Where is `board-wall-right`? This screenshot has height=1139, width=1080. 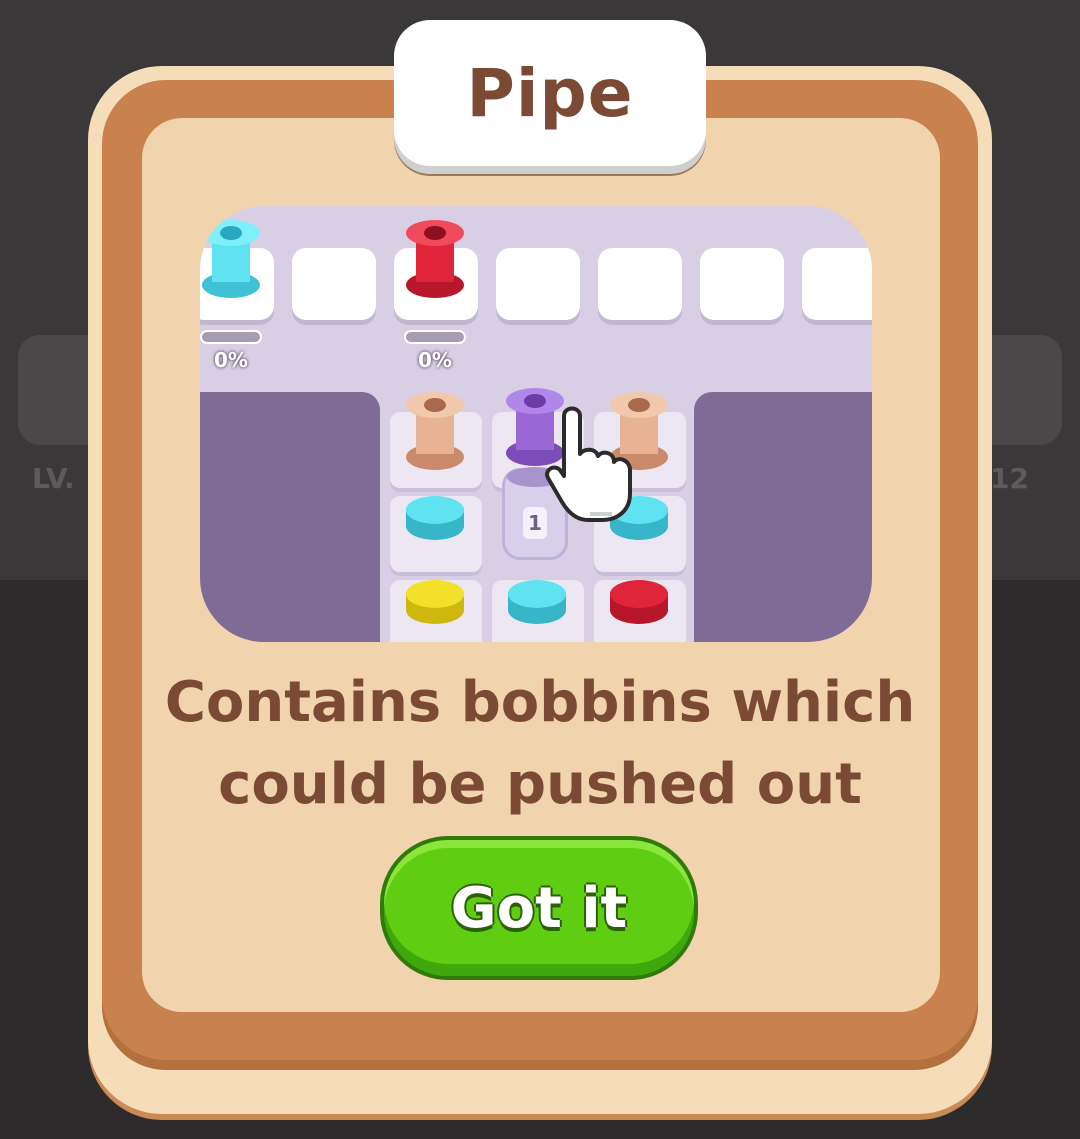
board-wall-right is located at coordinates (783, 517).